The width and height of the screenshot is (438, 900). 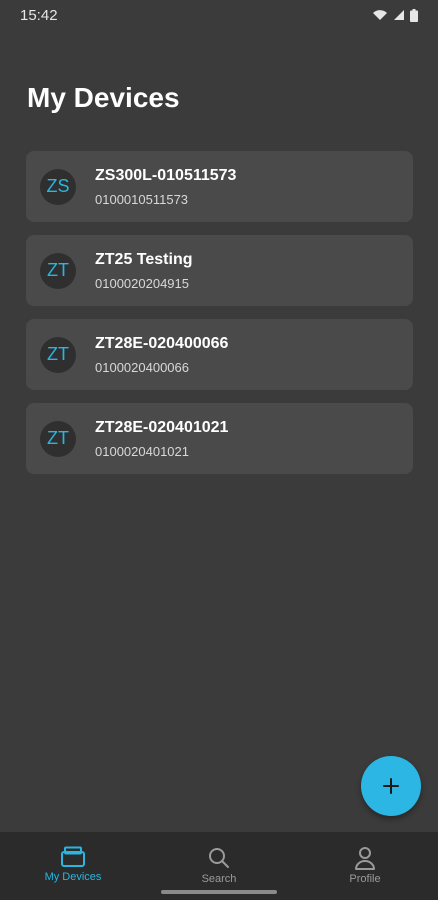 What do you see at coordinates (73, 856) in the screenshot?
I see `printer-icon` at bounding box center [73, 856].